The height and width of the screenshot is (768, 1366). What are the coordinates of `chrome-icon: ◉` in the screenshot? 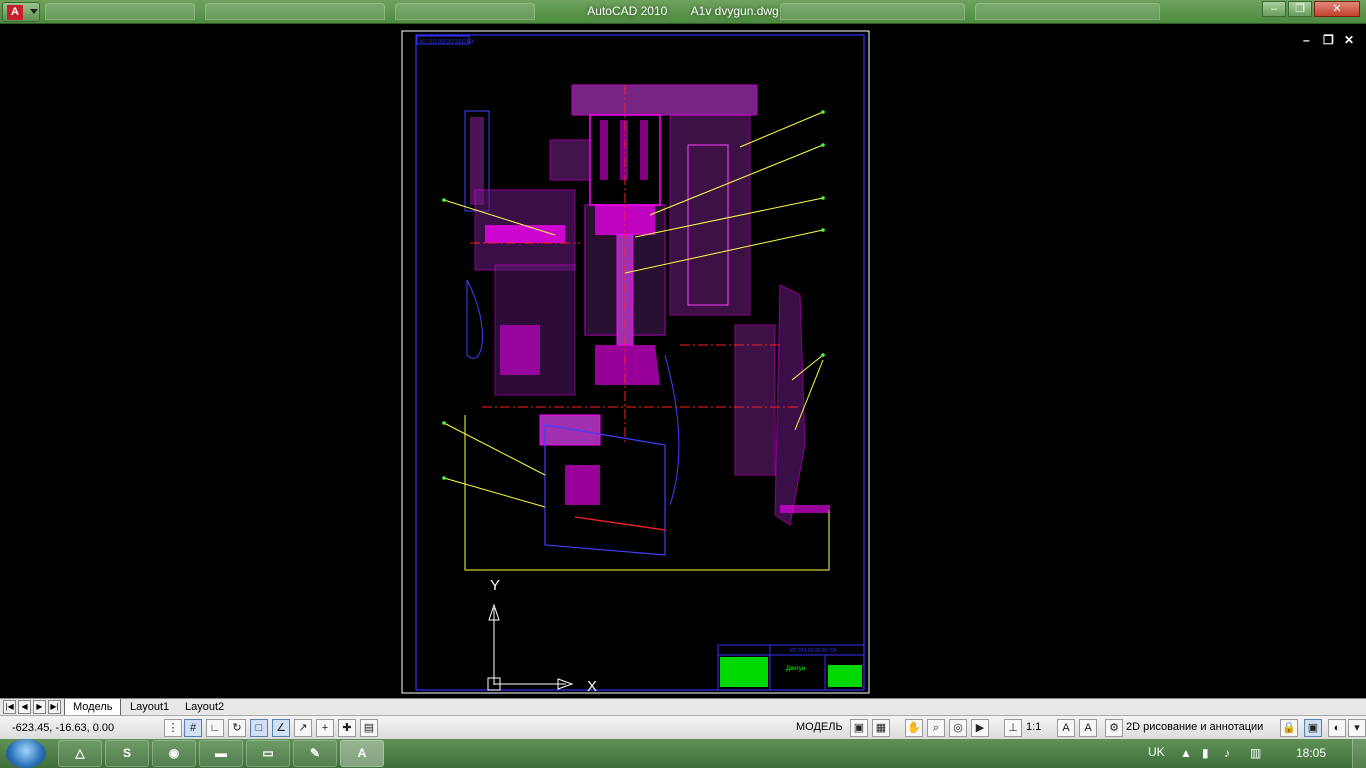 It's located at (174, 753).